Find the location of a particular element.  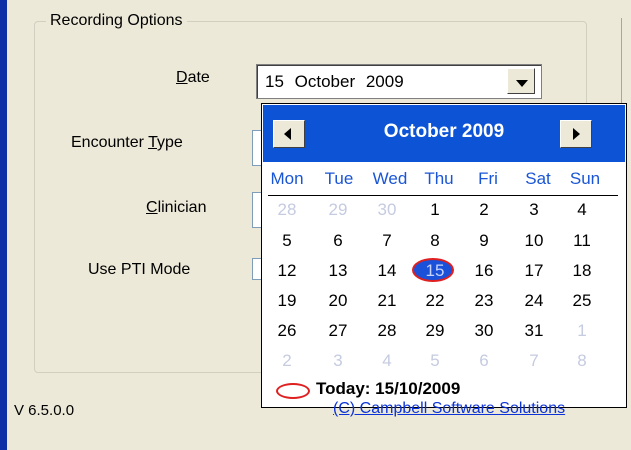

today-label: Today: 15/10/2009 is located at coordinates (388, 388).